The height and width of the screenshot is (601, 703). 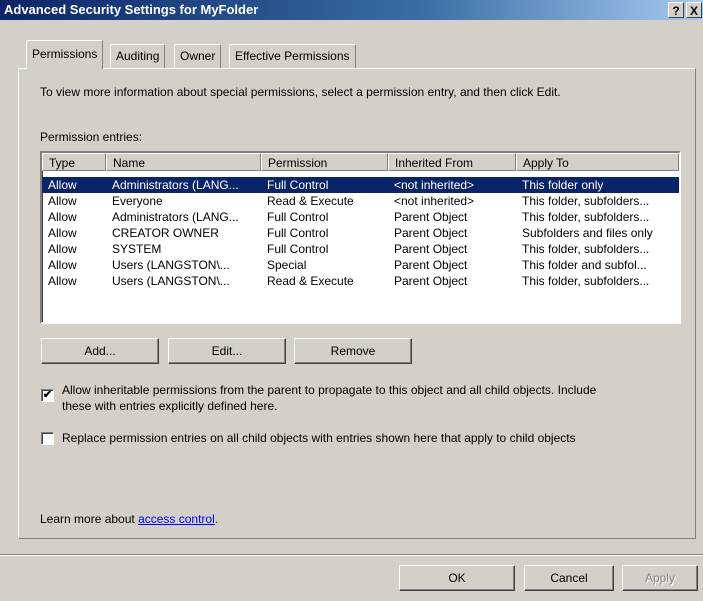 What do you see at coordinates (351, 555) in the screenshot?
I see `footer-separator` at bounding box center [351, 555].